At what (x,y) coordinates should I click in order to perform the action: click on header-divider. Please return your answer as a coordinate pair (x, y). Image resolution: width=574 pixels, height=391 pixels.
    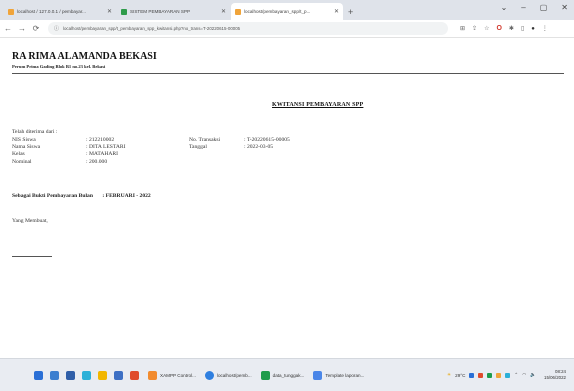
    Looking at the image, I should click on (288, 73).